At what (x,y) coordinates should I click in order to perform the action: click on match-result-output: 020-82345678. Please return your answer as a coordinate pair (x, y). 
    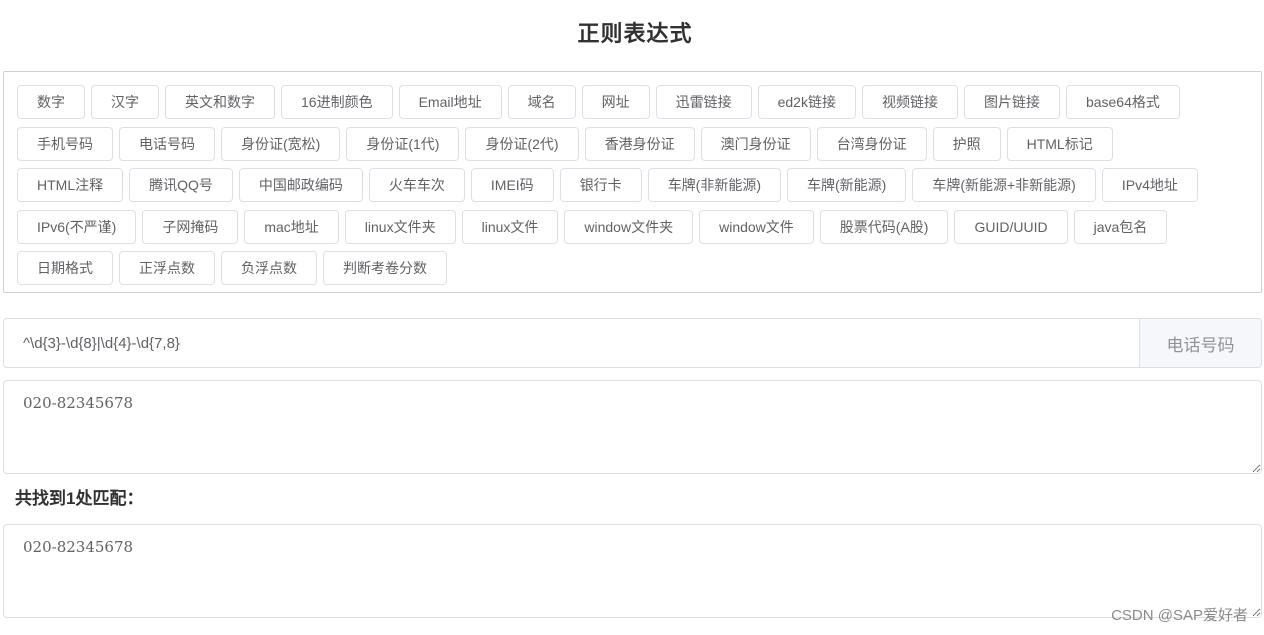
    Looking at the image, I should click on (632, 571).